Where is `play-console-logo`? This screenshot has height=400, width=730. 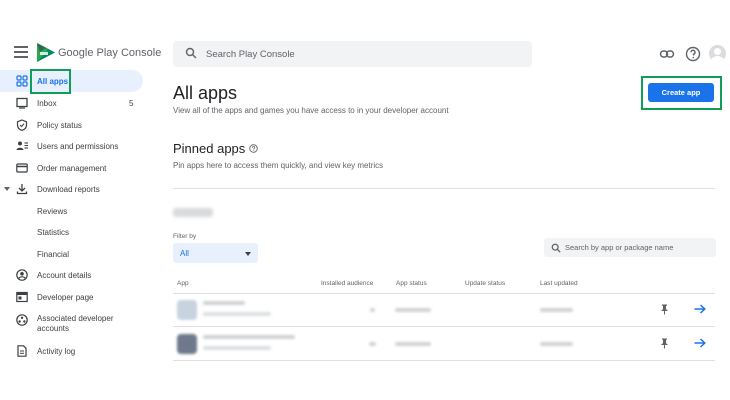 play-console-logo is located at coordinates (46, 52).